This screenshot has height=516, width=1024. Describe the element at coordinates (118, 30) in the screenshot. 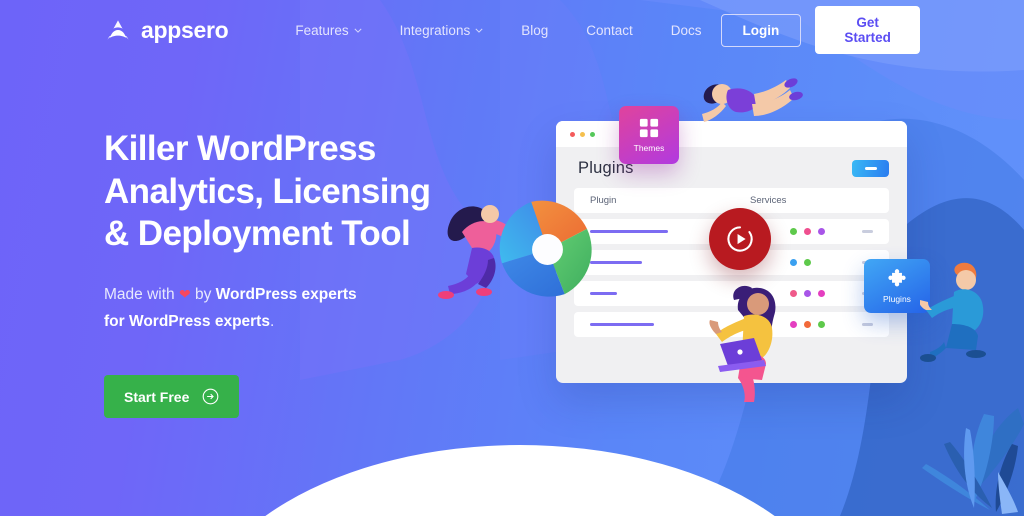

I see `appsero-arch-logo-icon` at that location.